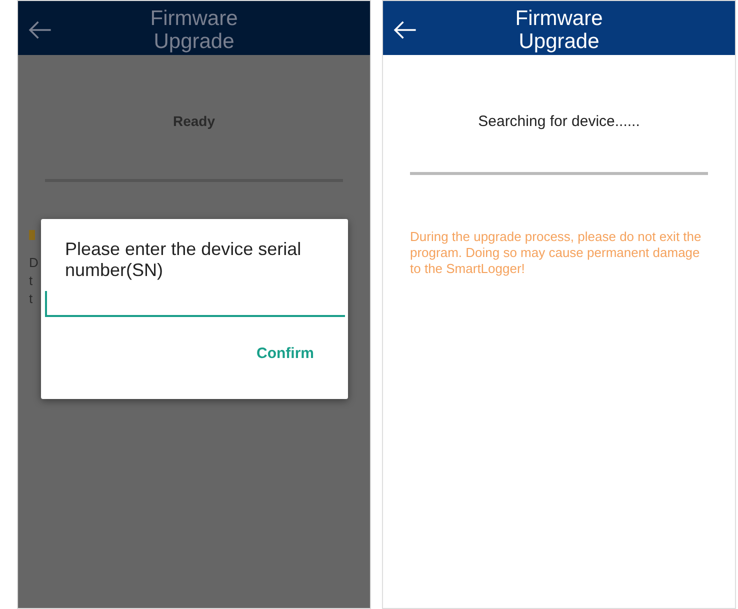 This screenshot has height=609, width=738. I want to click on status-text: Ready, so click(194, 121).